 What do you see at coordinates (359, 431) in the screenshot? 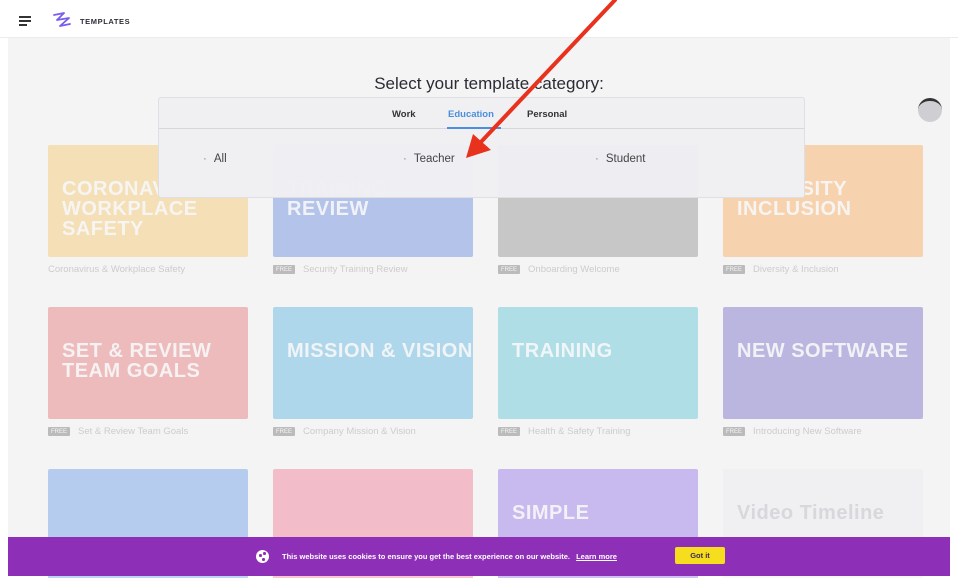
I see `template-title: Company Mission & Vision` at bounding box center [359, 431].